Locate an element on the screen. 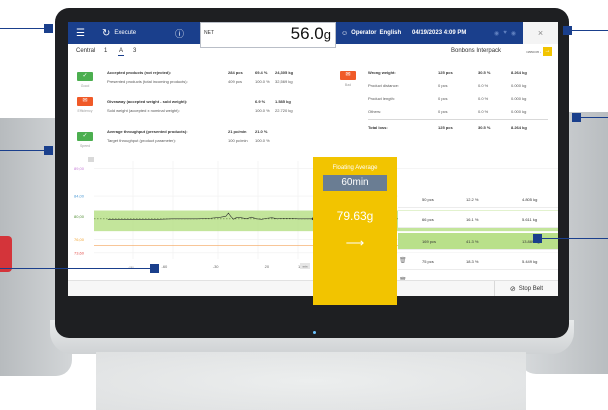 The height and width of the screenshot is (410, 608). info-icon: ⓘ is located at coordinates (179, 33).